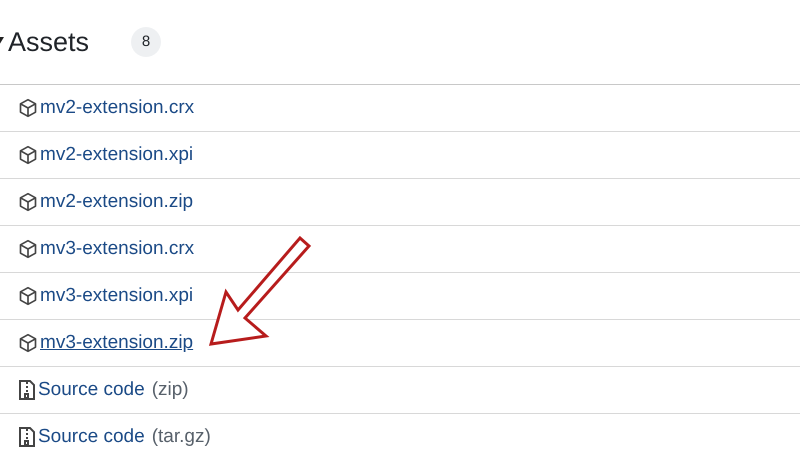 The width and height of the screenshot is (800, 450). I want to click on file-format: (zip), so click(170, 390).